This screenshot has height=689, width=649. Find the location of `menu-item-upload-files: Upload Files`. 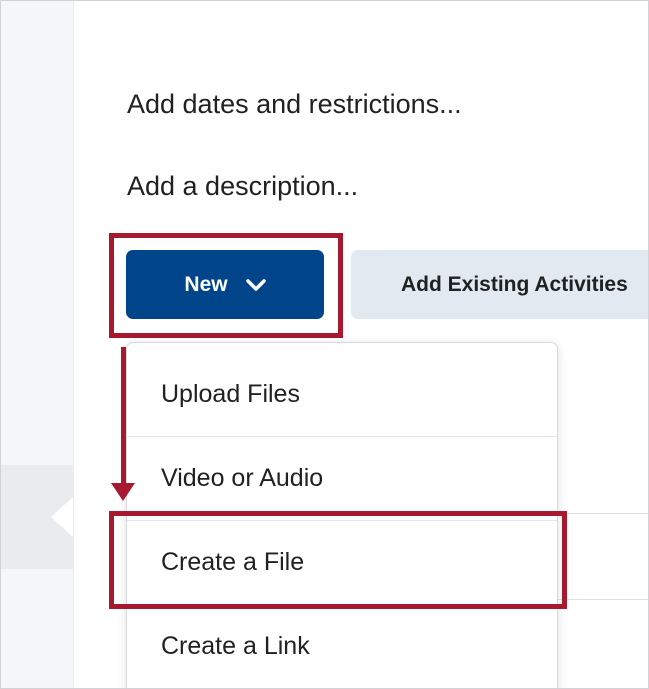

menu-item-upload-files: Upload Files is located at coordinates (342, 394).